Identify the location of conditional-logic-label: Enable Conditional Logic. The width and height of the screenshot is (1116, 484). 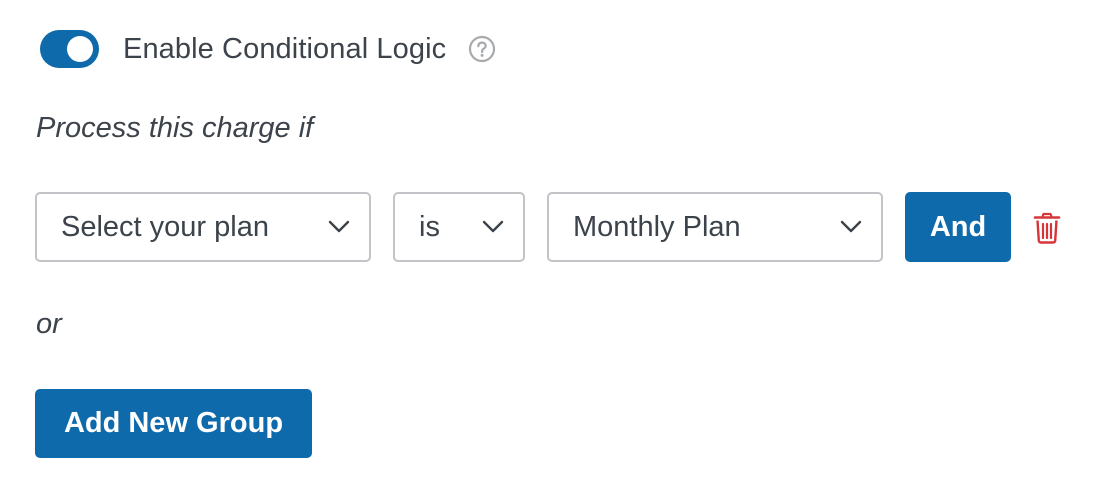
(284, 49).